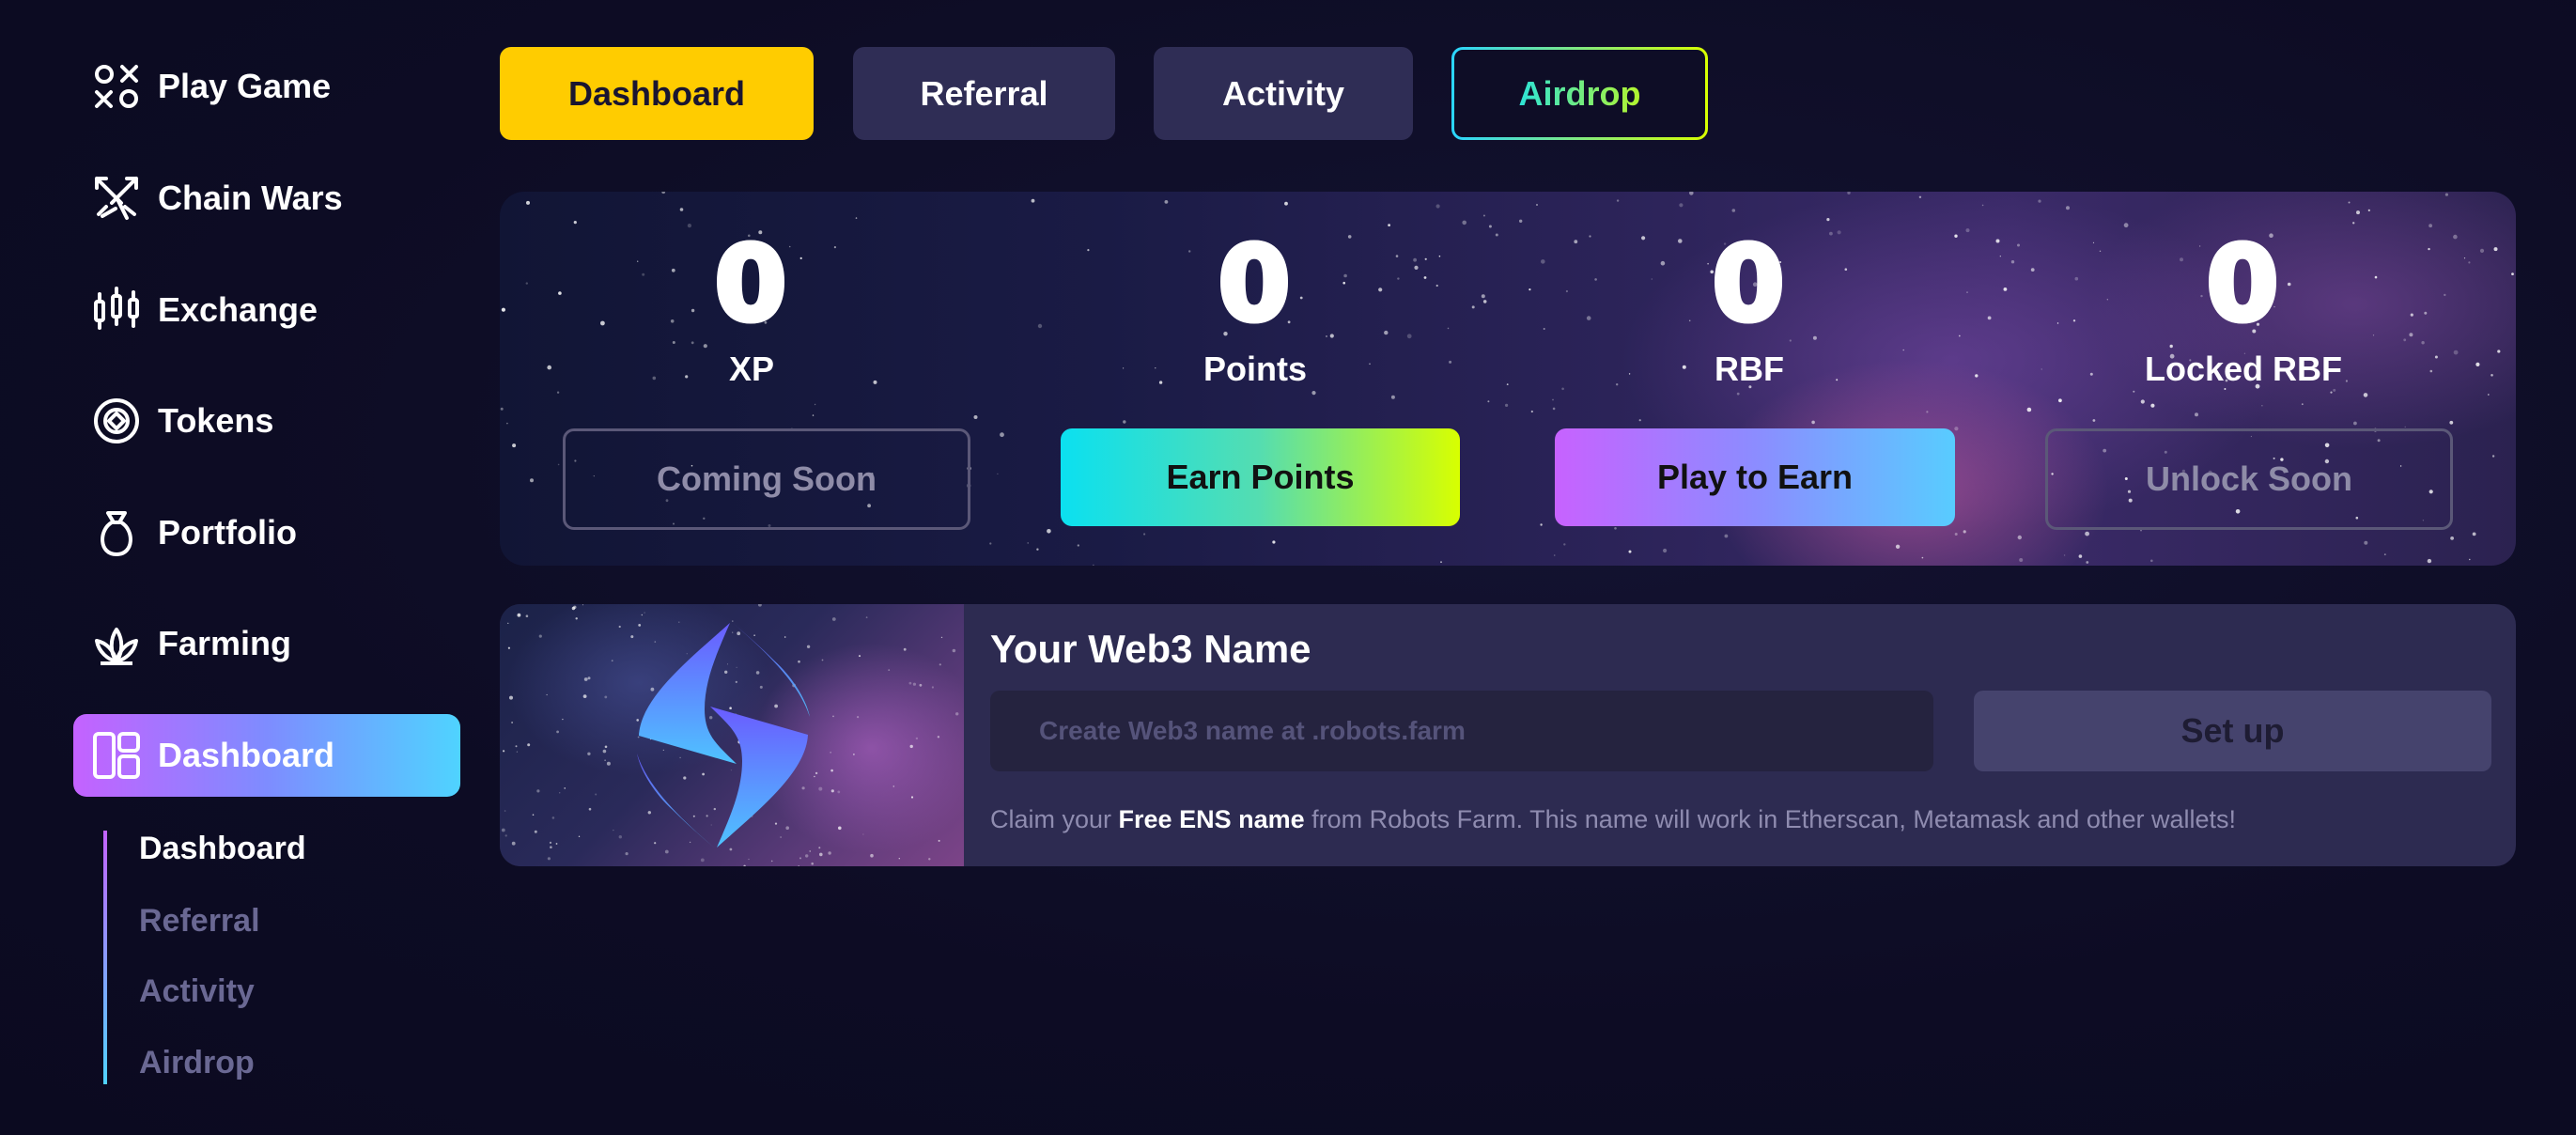 The height and width of the screenshot is (1135, 2576). What do you see at coordinates (1283, 94) in the screenshot?
I see `tab-activity: Activity` at bounding box center [1283, 94].